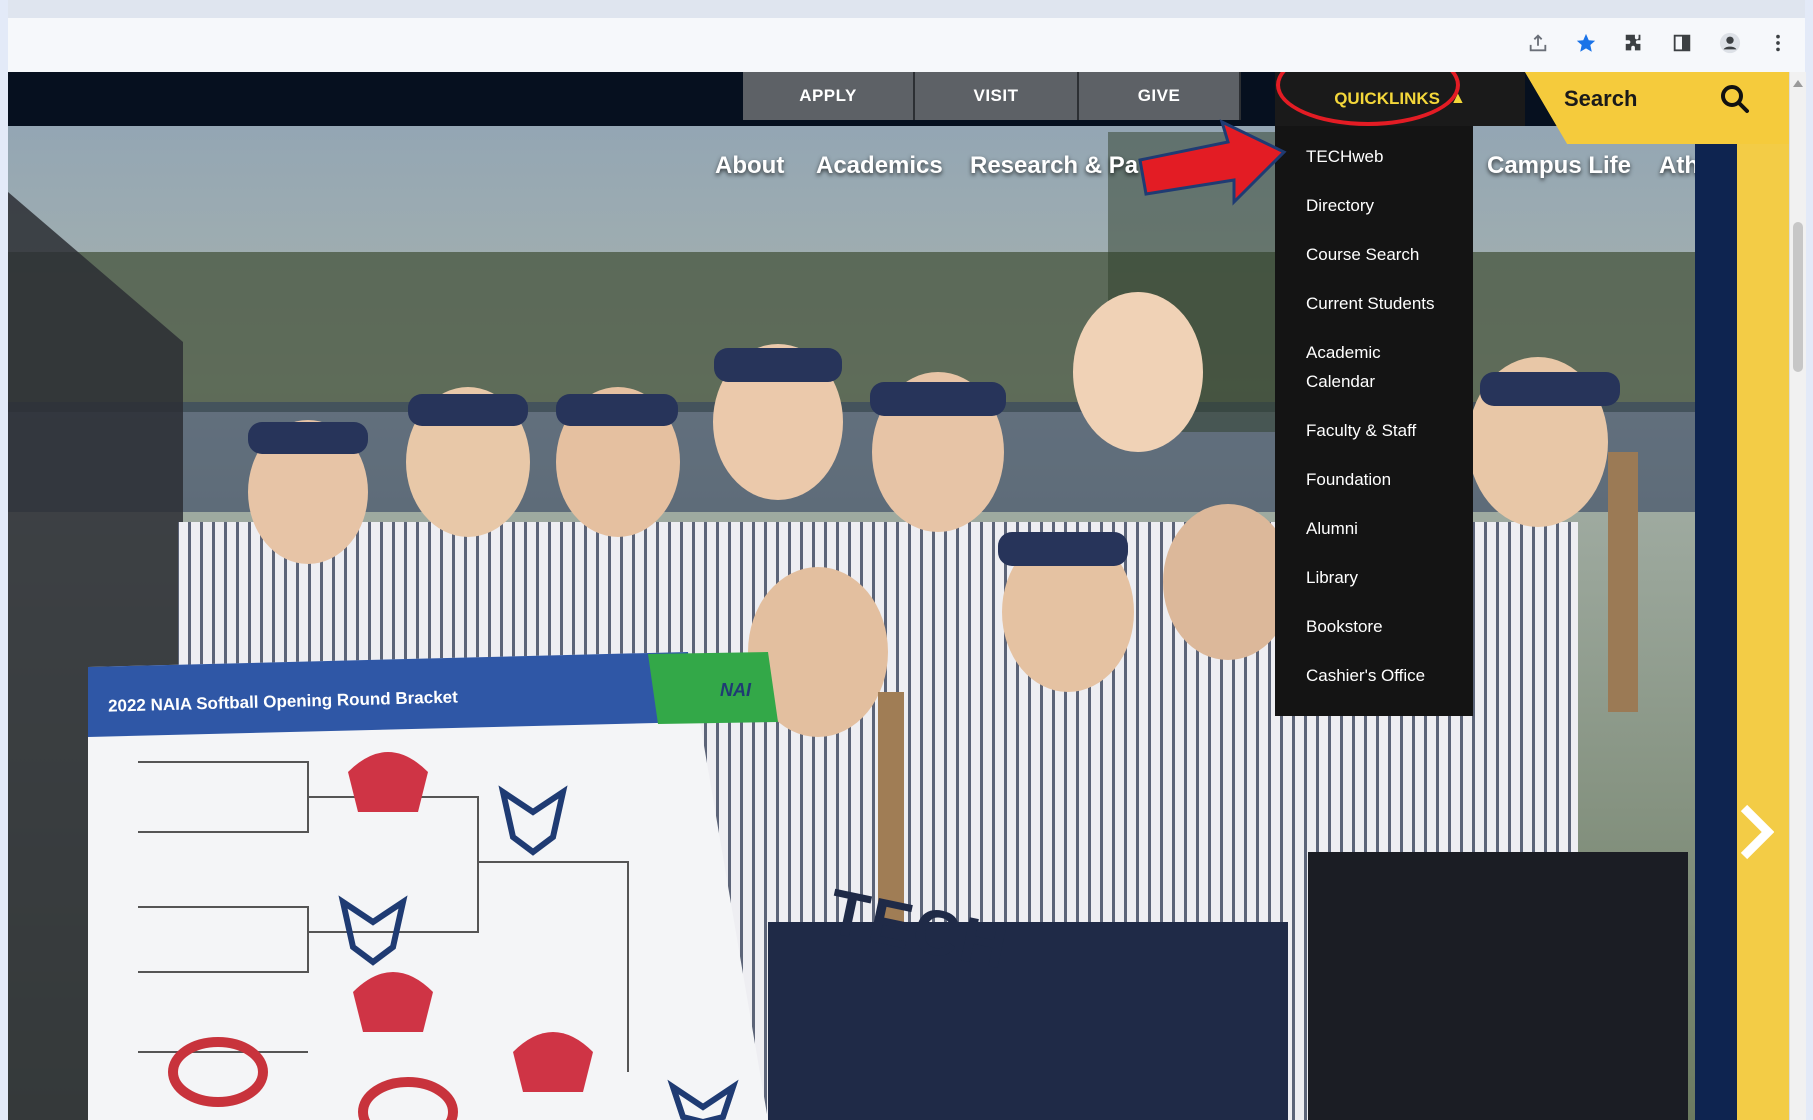 This screenshot has width=1813, height=1120. What do you see at coordinates (1798, 83) in the screenshot?
I see `scroll-up-icon` at bounding box center [1798, 83].